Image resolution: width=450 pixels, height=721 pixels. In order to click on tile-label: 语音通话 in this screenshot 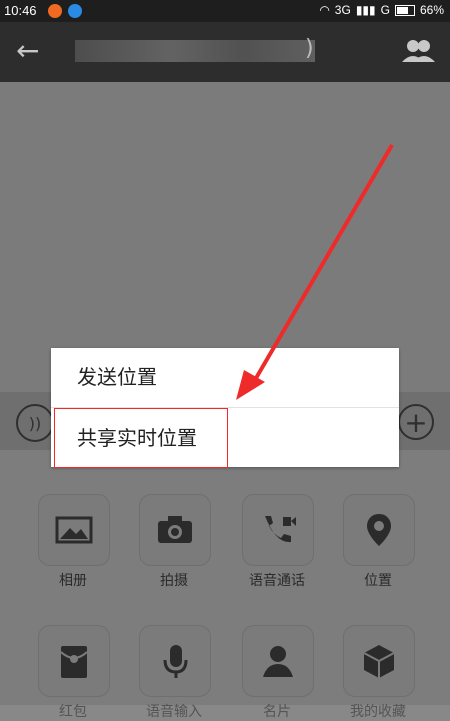, I will do `click(277, 581)`.